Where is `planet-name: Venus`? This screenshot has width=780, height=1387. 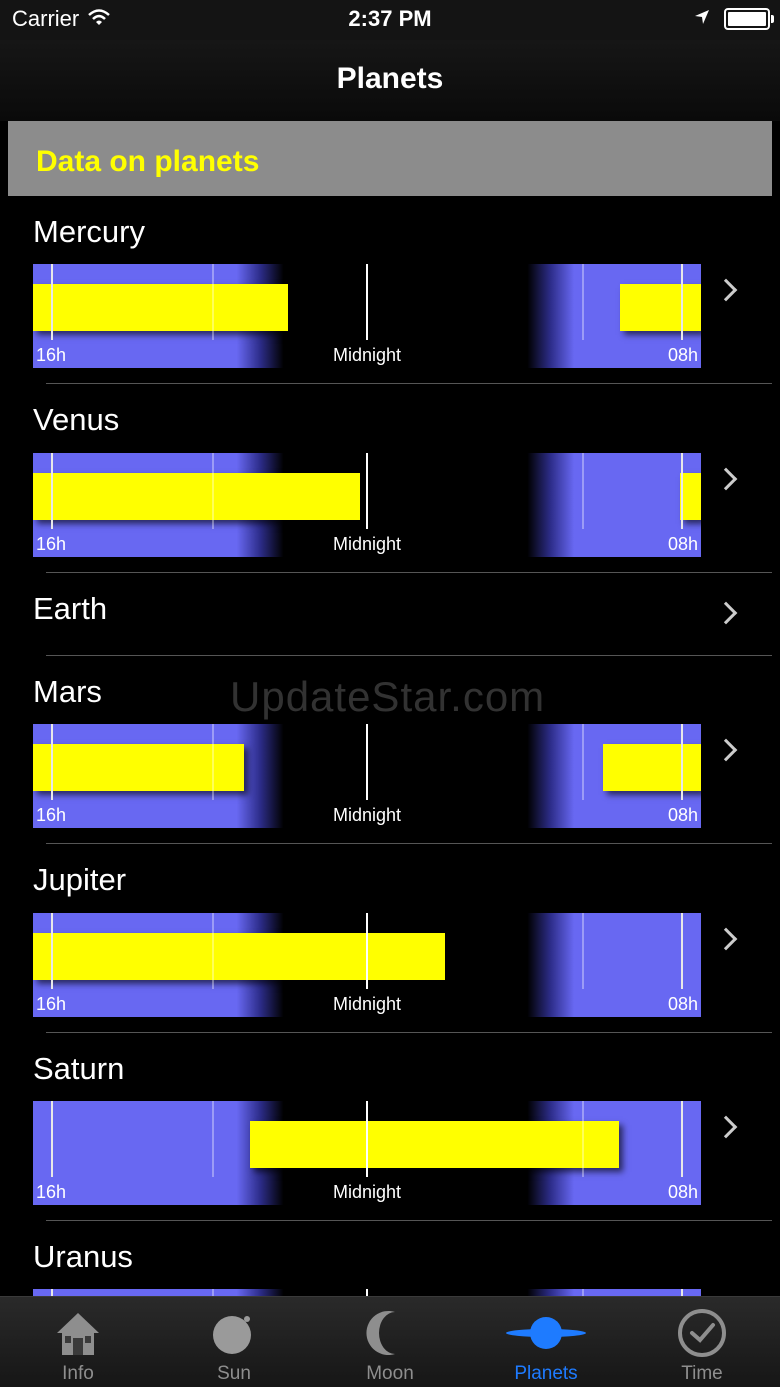
planet-name: Venus is located at coordinates (76, 419).